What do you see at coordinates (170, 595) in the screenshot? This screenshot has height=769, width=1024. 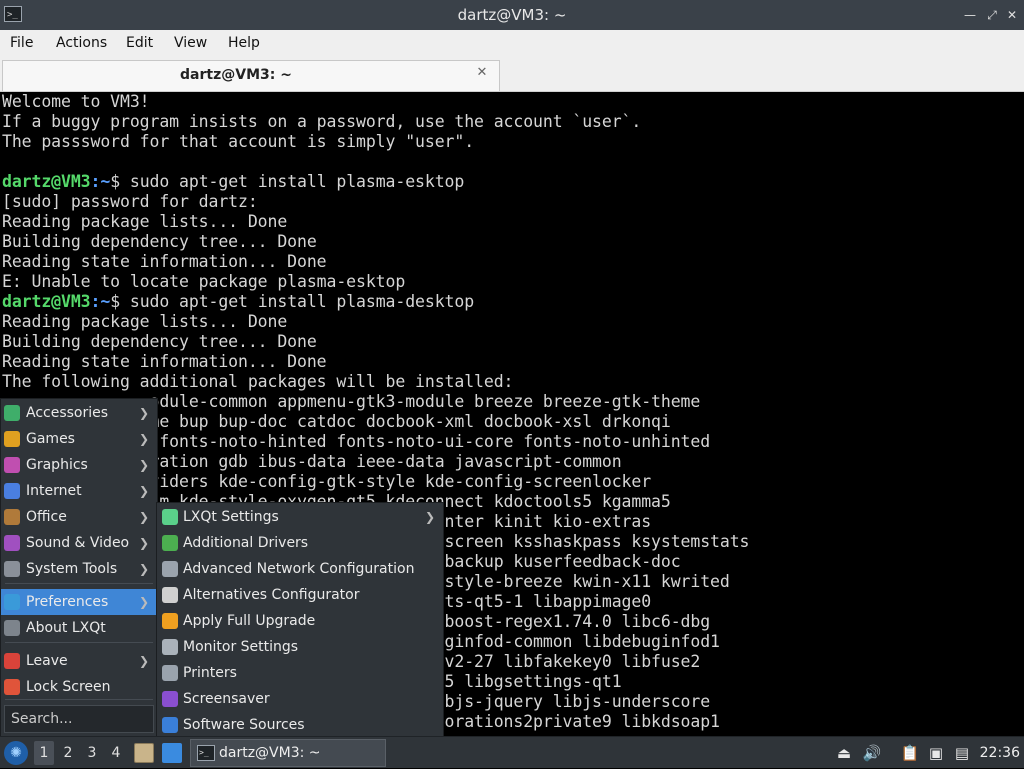 I see `alternatives-icon` at bounding box center [170, 595].